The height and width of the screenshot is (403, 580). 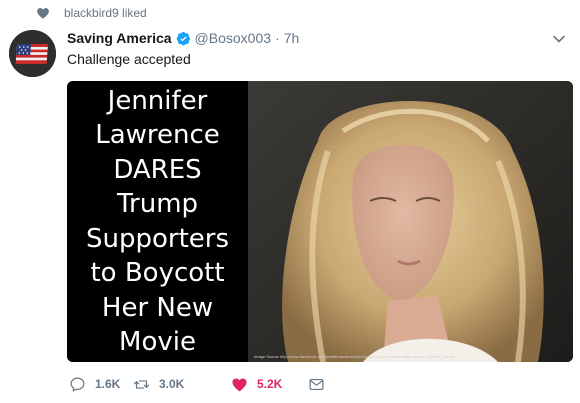 I want to click on like-count: 5.2K, so click(x=270, y=384).